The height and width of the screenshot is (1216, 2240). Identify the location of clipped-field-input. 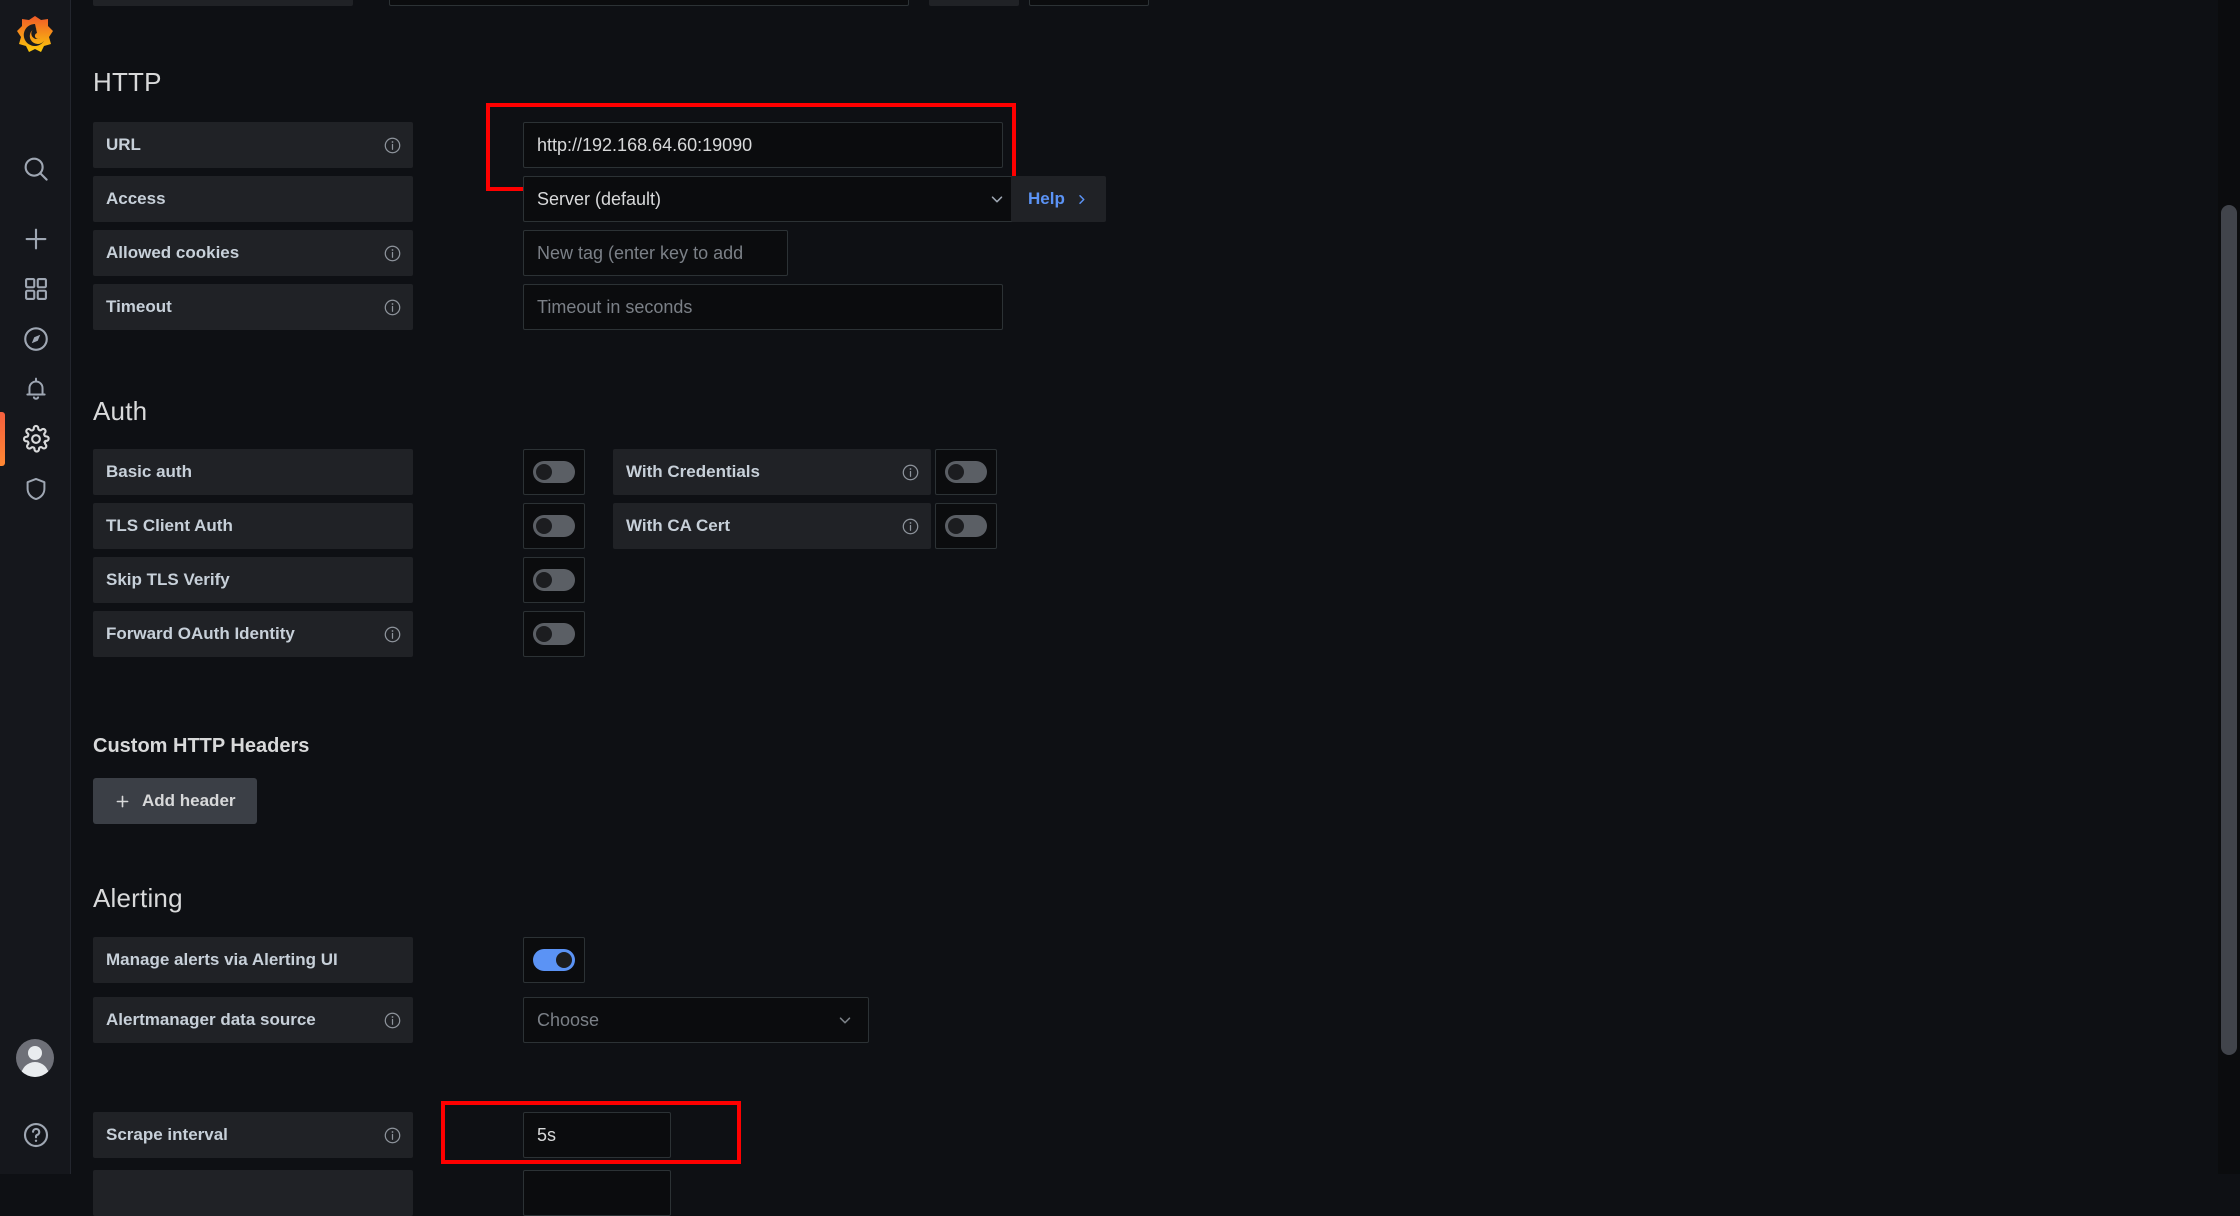
(649, 3).